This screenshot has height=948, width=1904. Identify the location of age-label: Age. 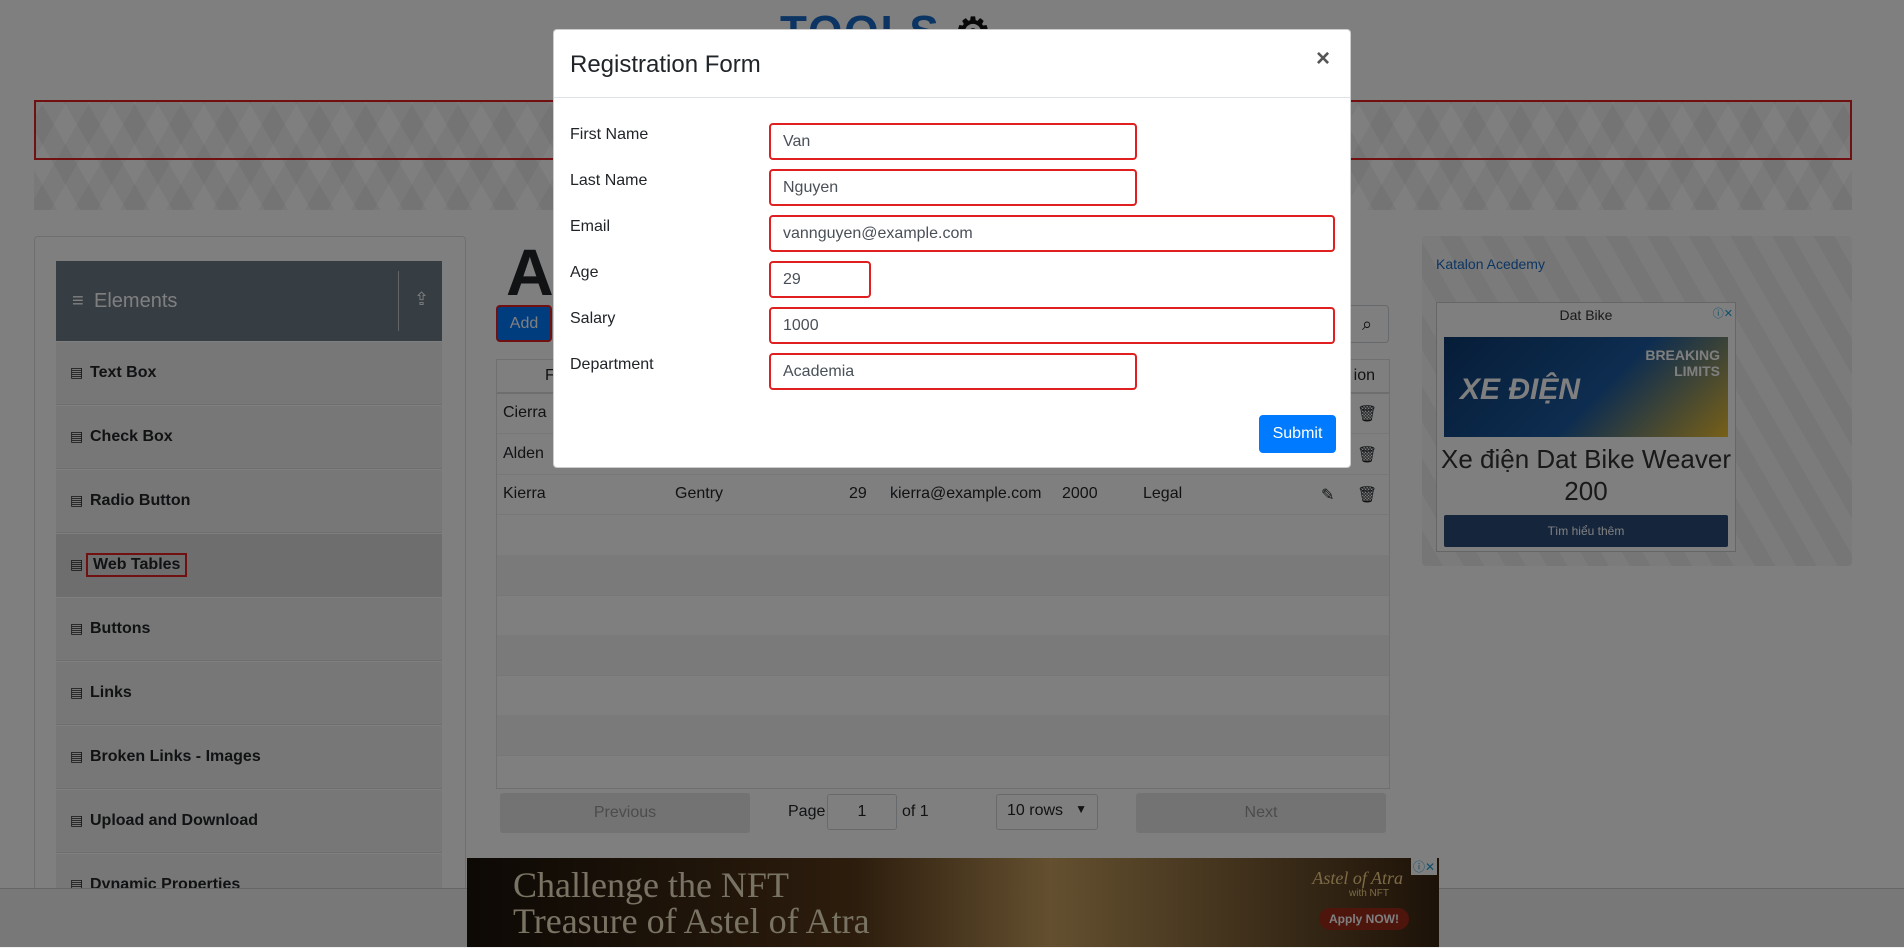
(584, 272).